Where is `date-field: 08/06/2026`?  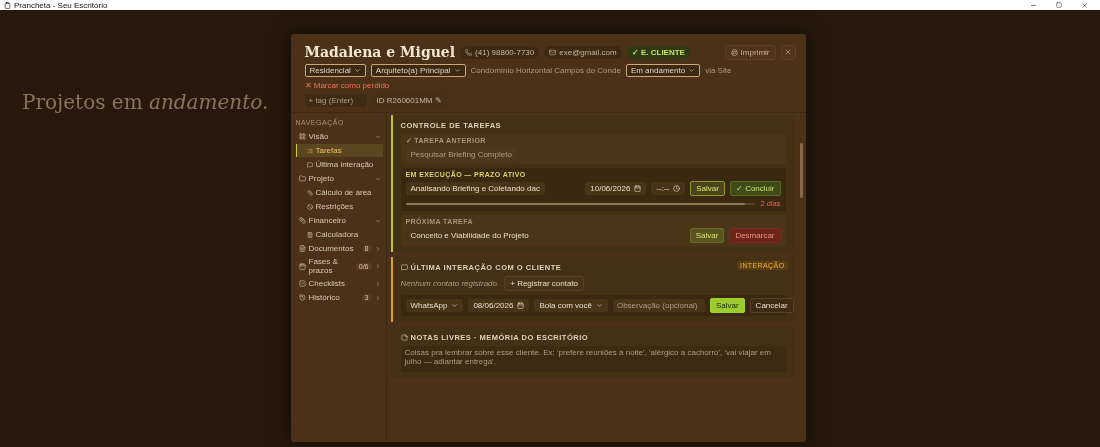 date-field: 08/06/2026 is located at coordinates (499, 305).